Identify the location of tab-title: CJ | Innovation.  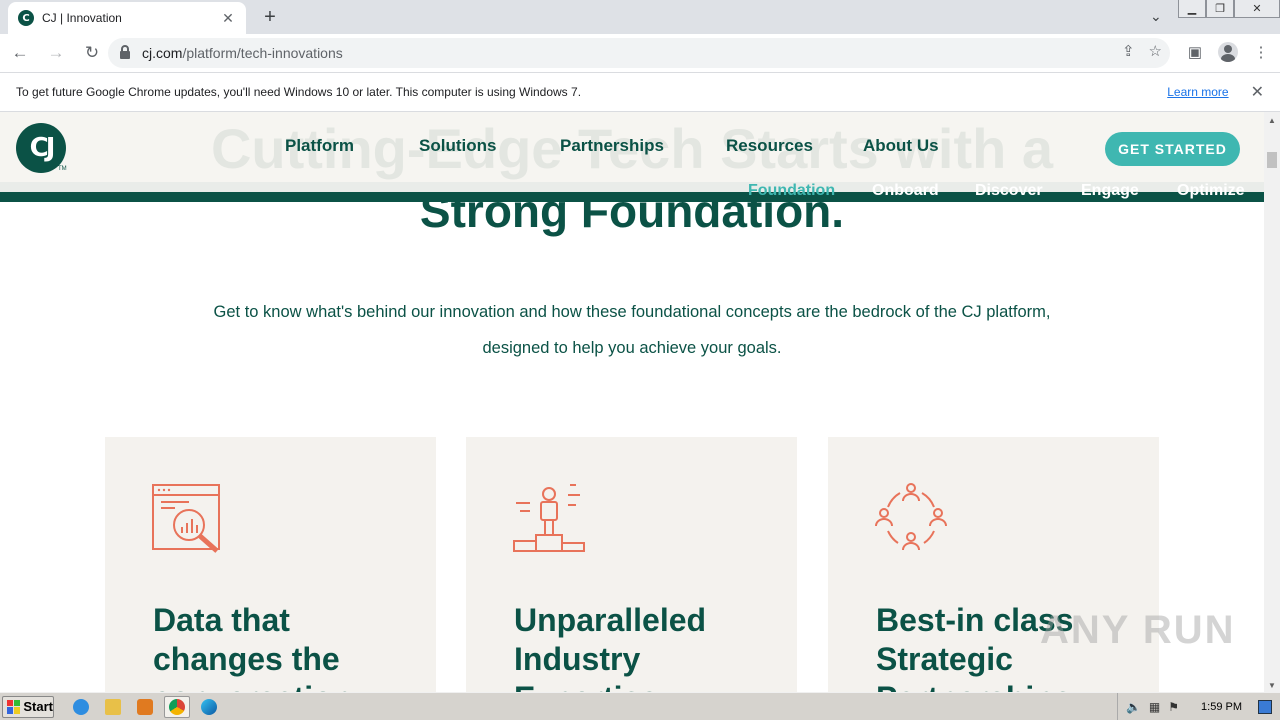
(82, 18).